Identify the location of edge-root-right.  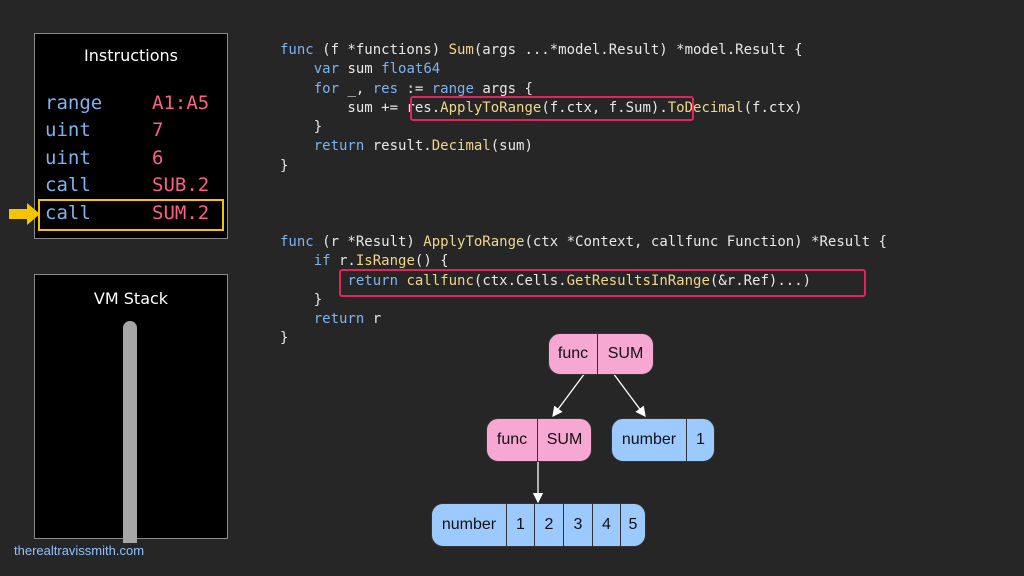
(629, 395).